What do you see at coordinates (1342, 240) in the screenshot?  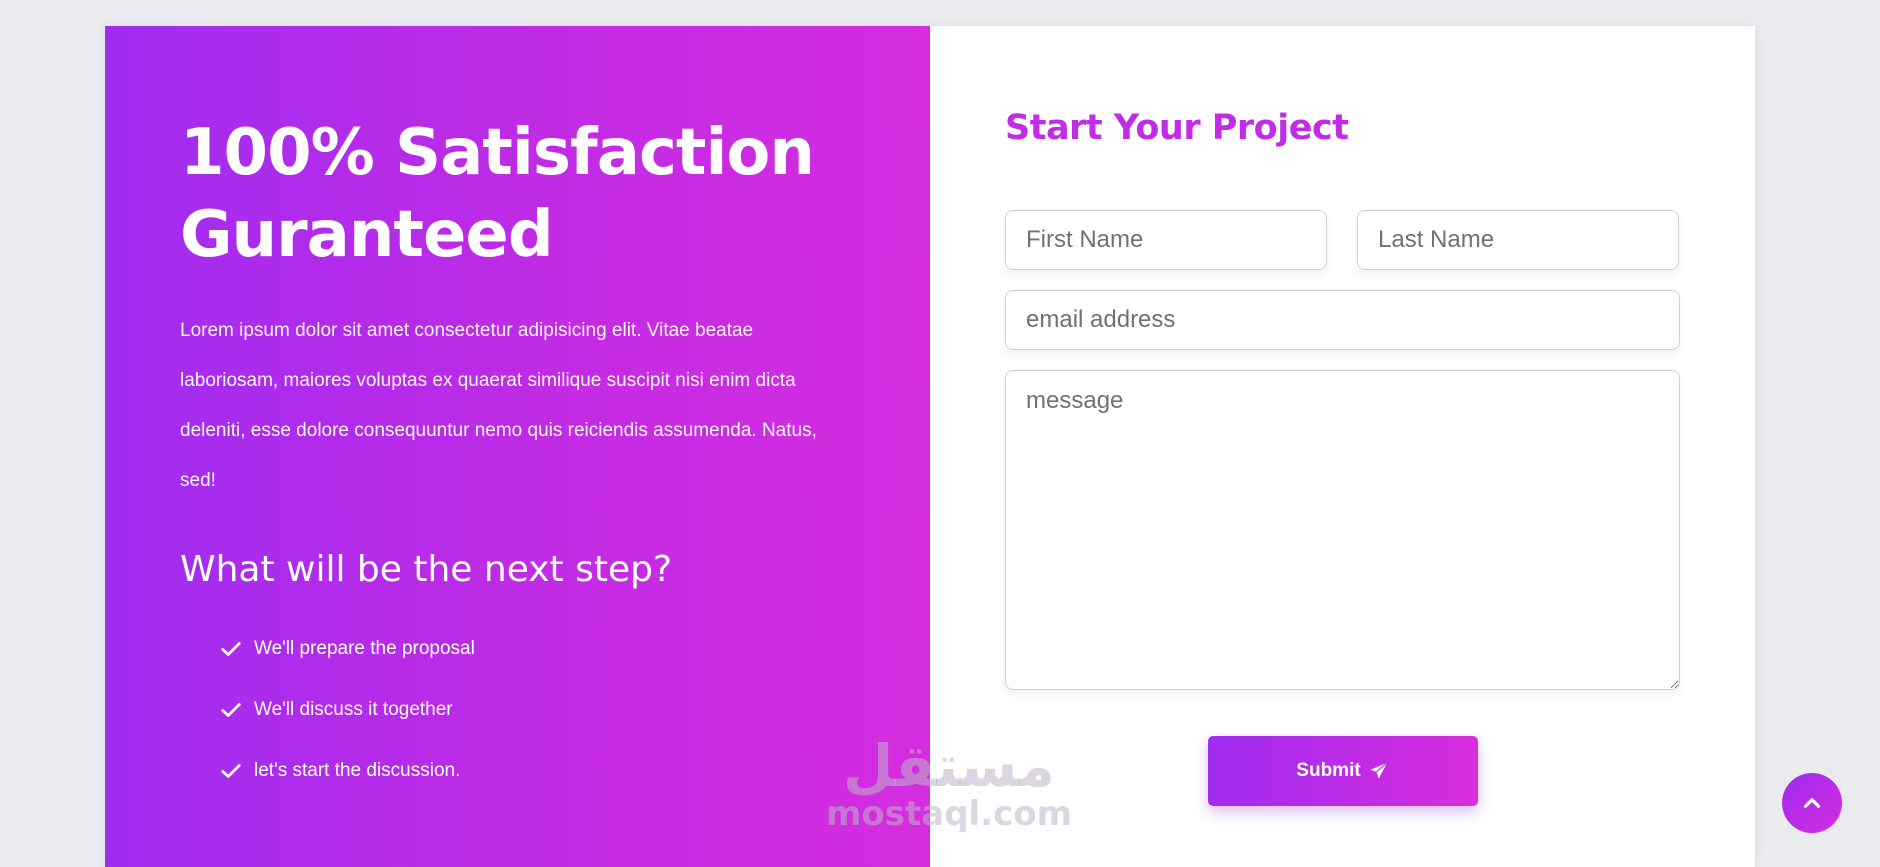 I see `name-row` at bounding box center [1342, 240].